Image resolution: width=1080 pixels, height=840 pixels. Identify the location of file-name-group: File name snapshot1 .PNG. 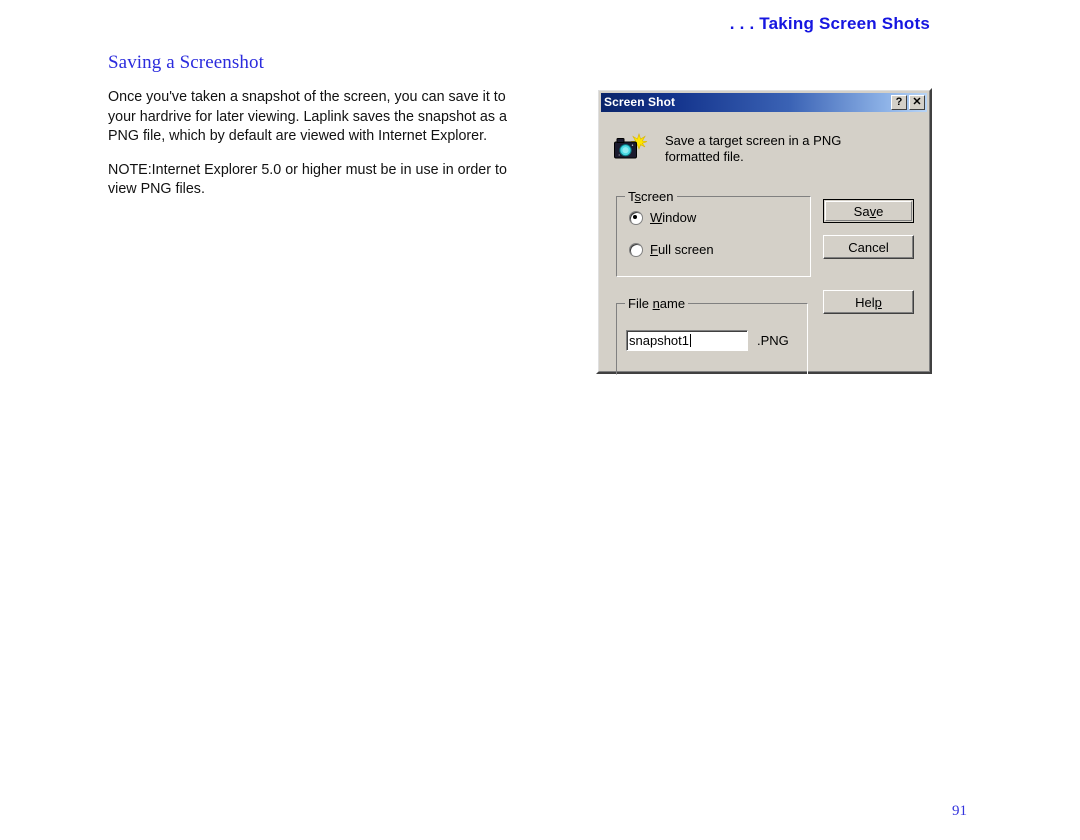
(712, 335).